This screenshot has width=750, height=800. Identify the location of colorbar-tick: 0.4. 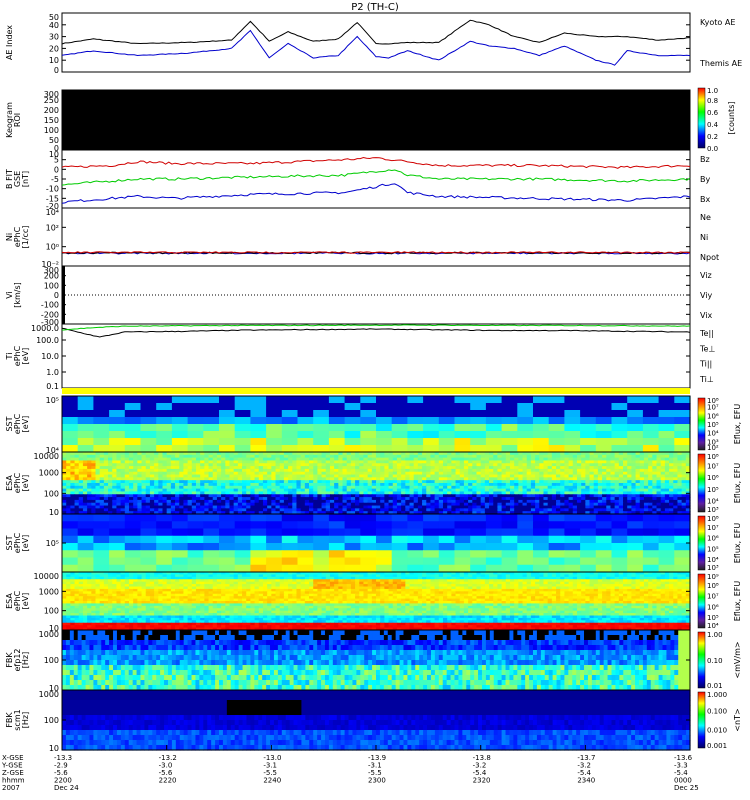
(713, 125).